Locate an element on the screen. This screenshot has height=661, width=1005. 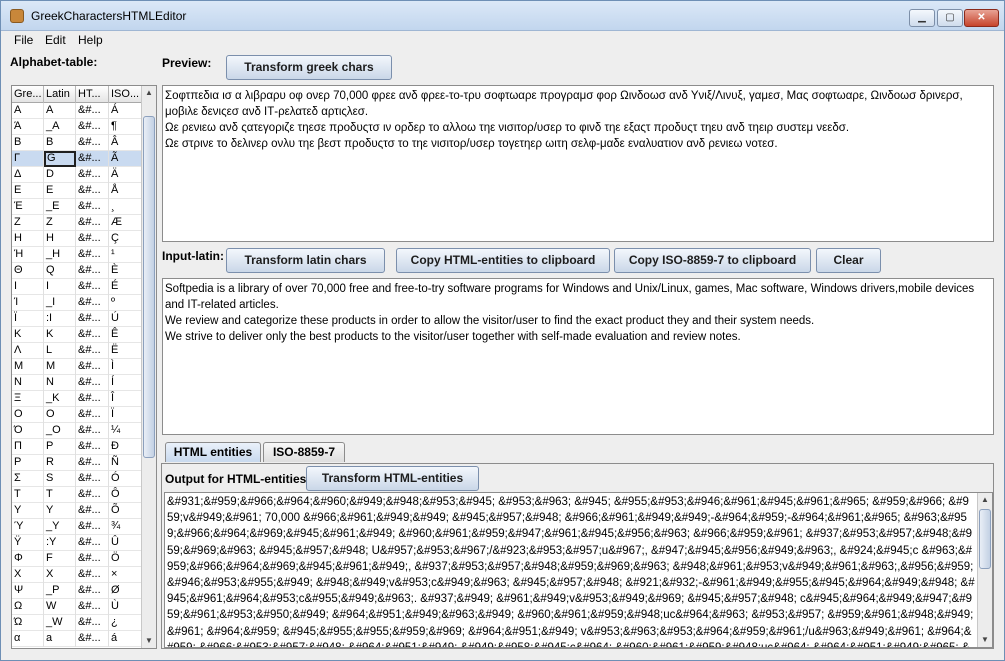
iso-cell: É is located at coordinates (125, 287).